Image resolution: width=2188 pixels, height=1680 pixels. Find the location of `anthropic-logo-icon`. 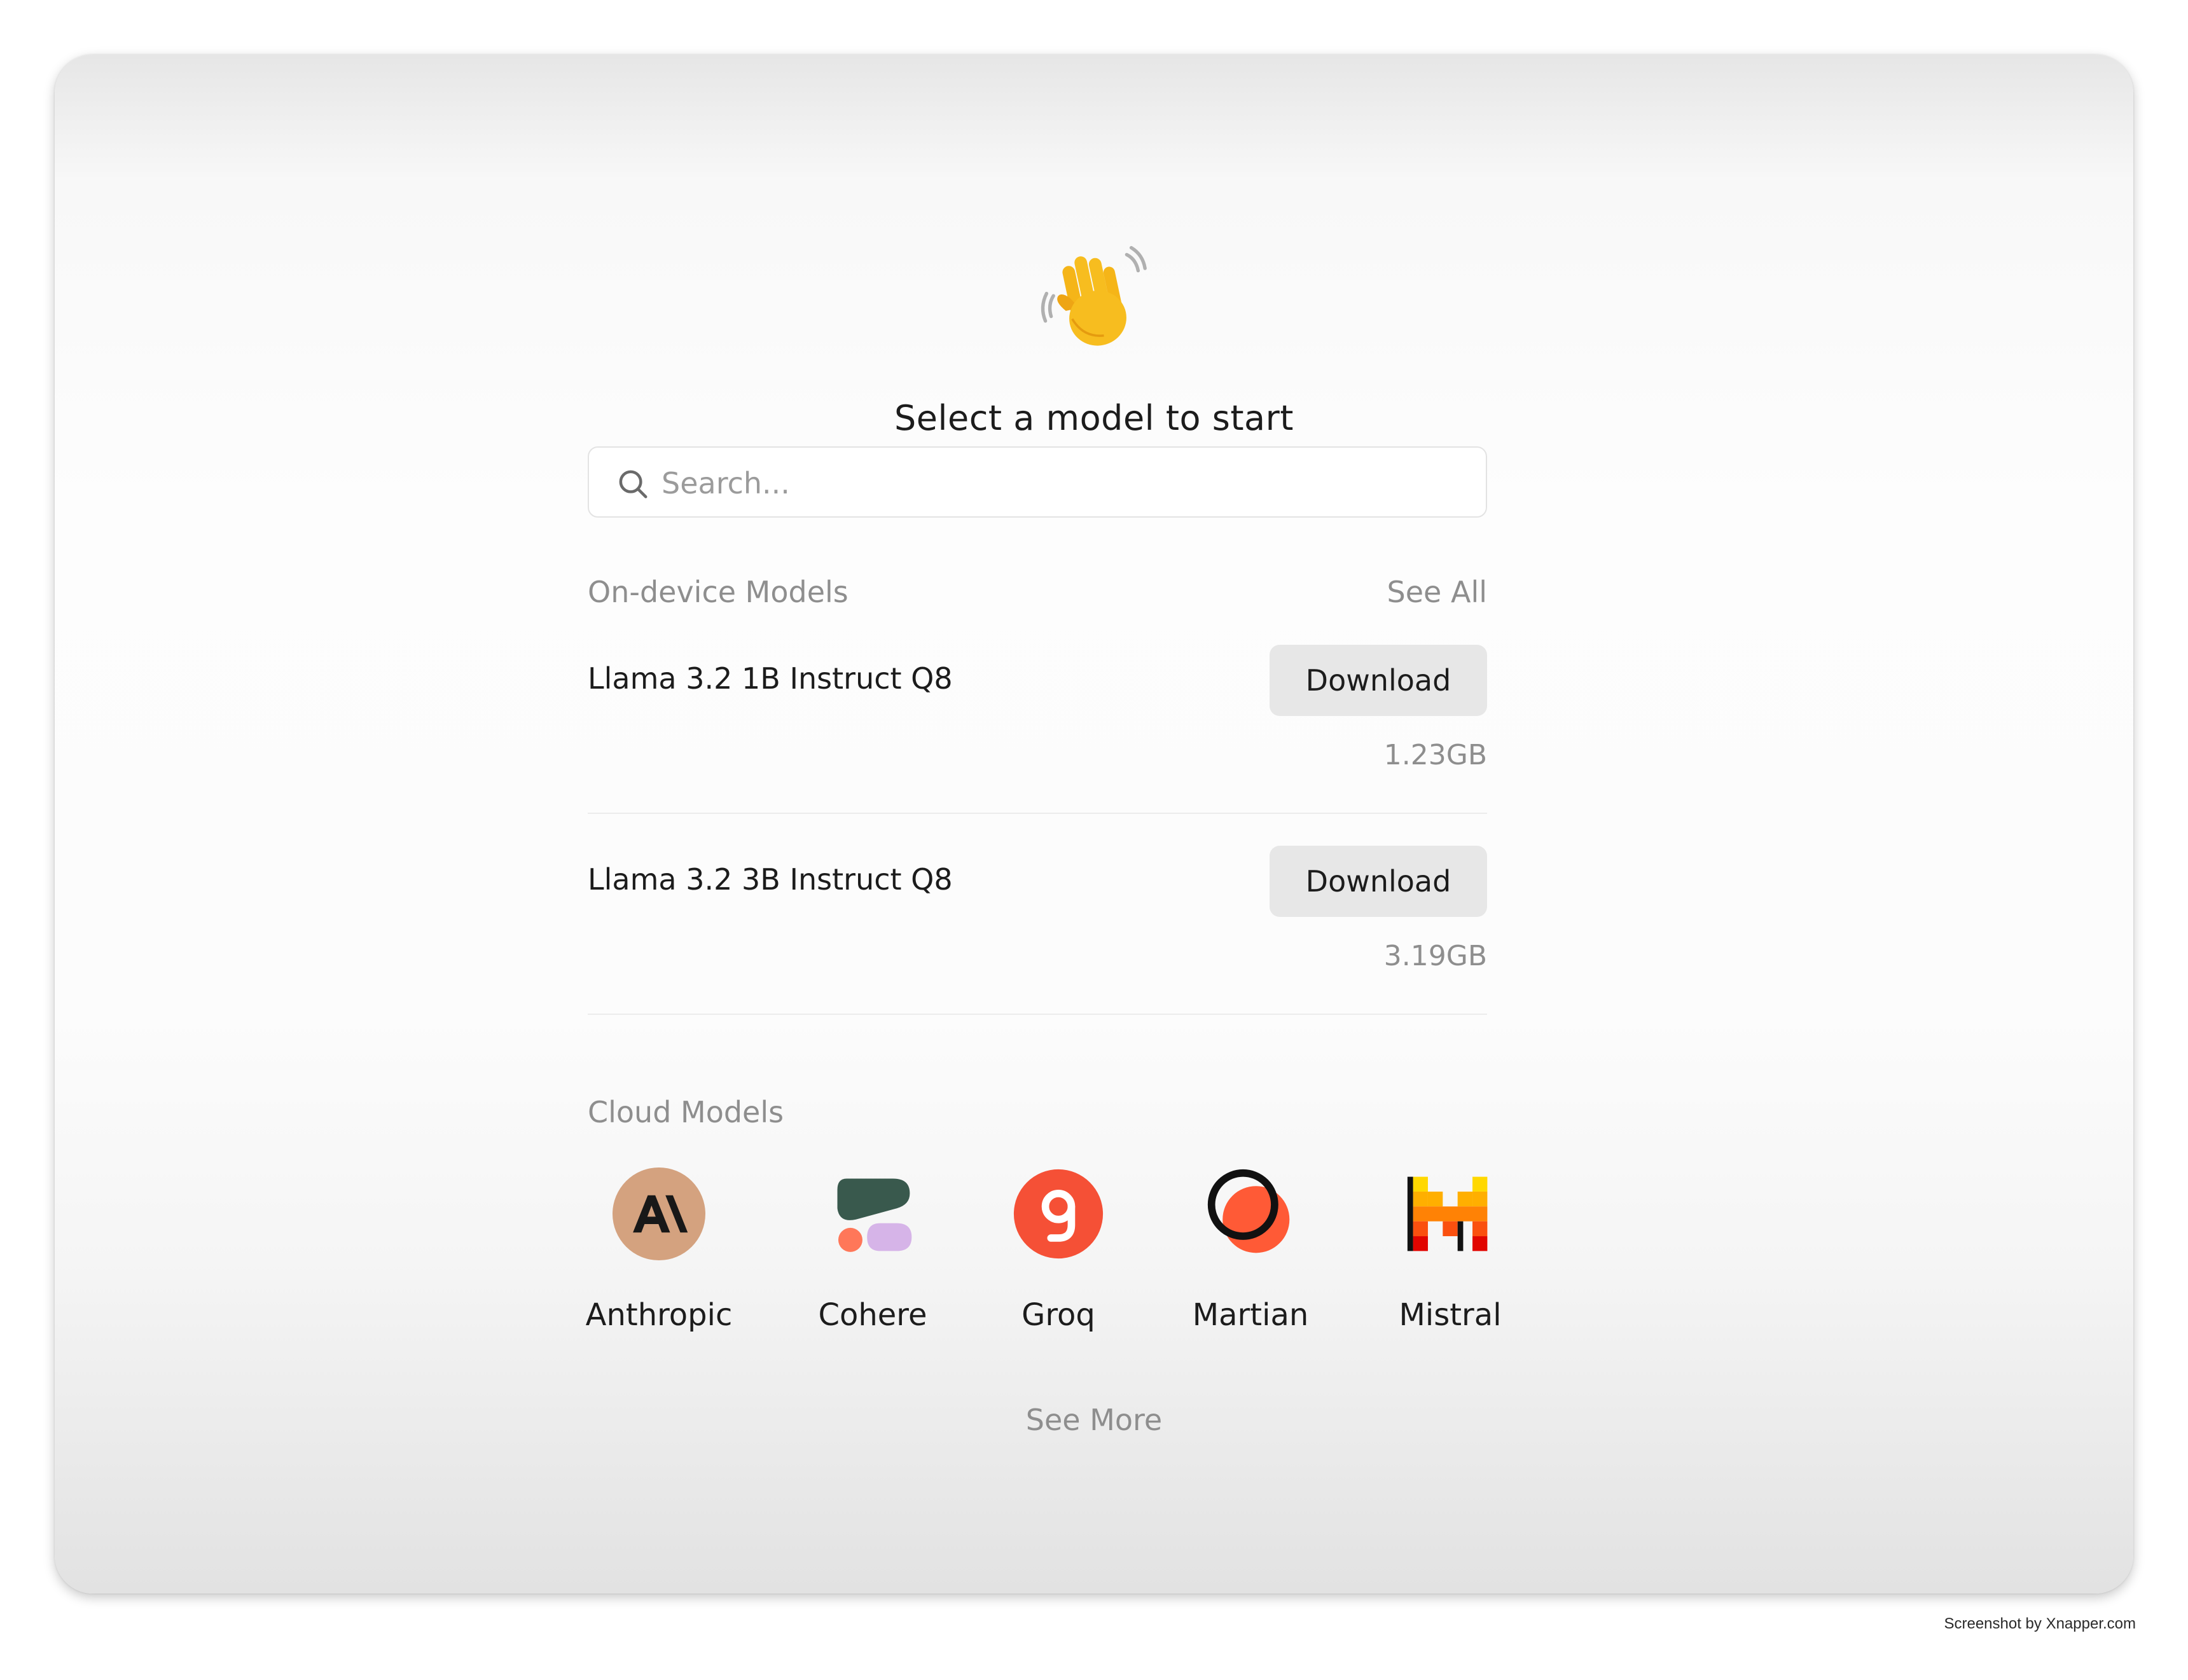

anthropic-logo-icon is located at coordinates (659, 1213).